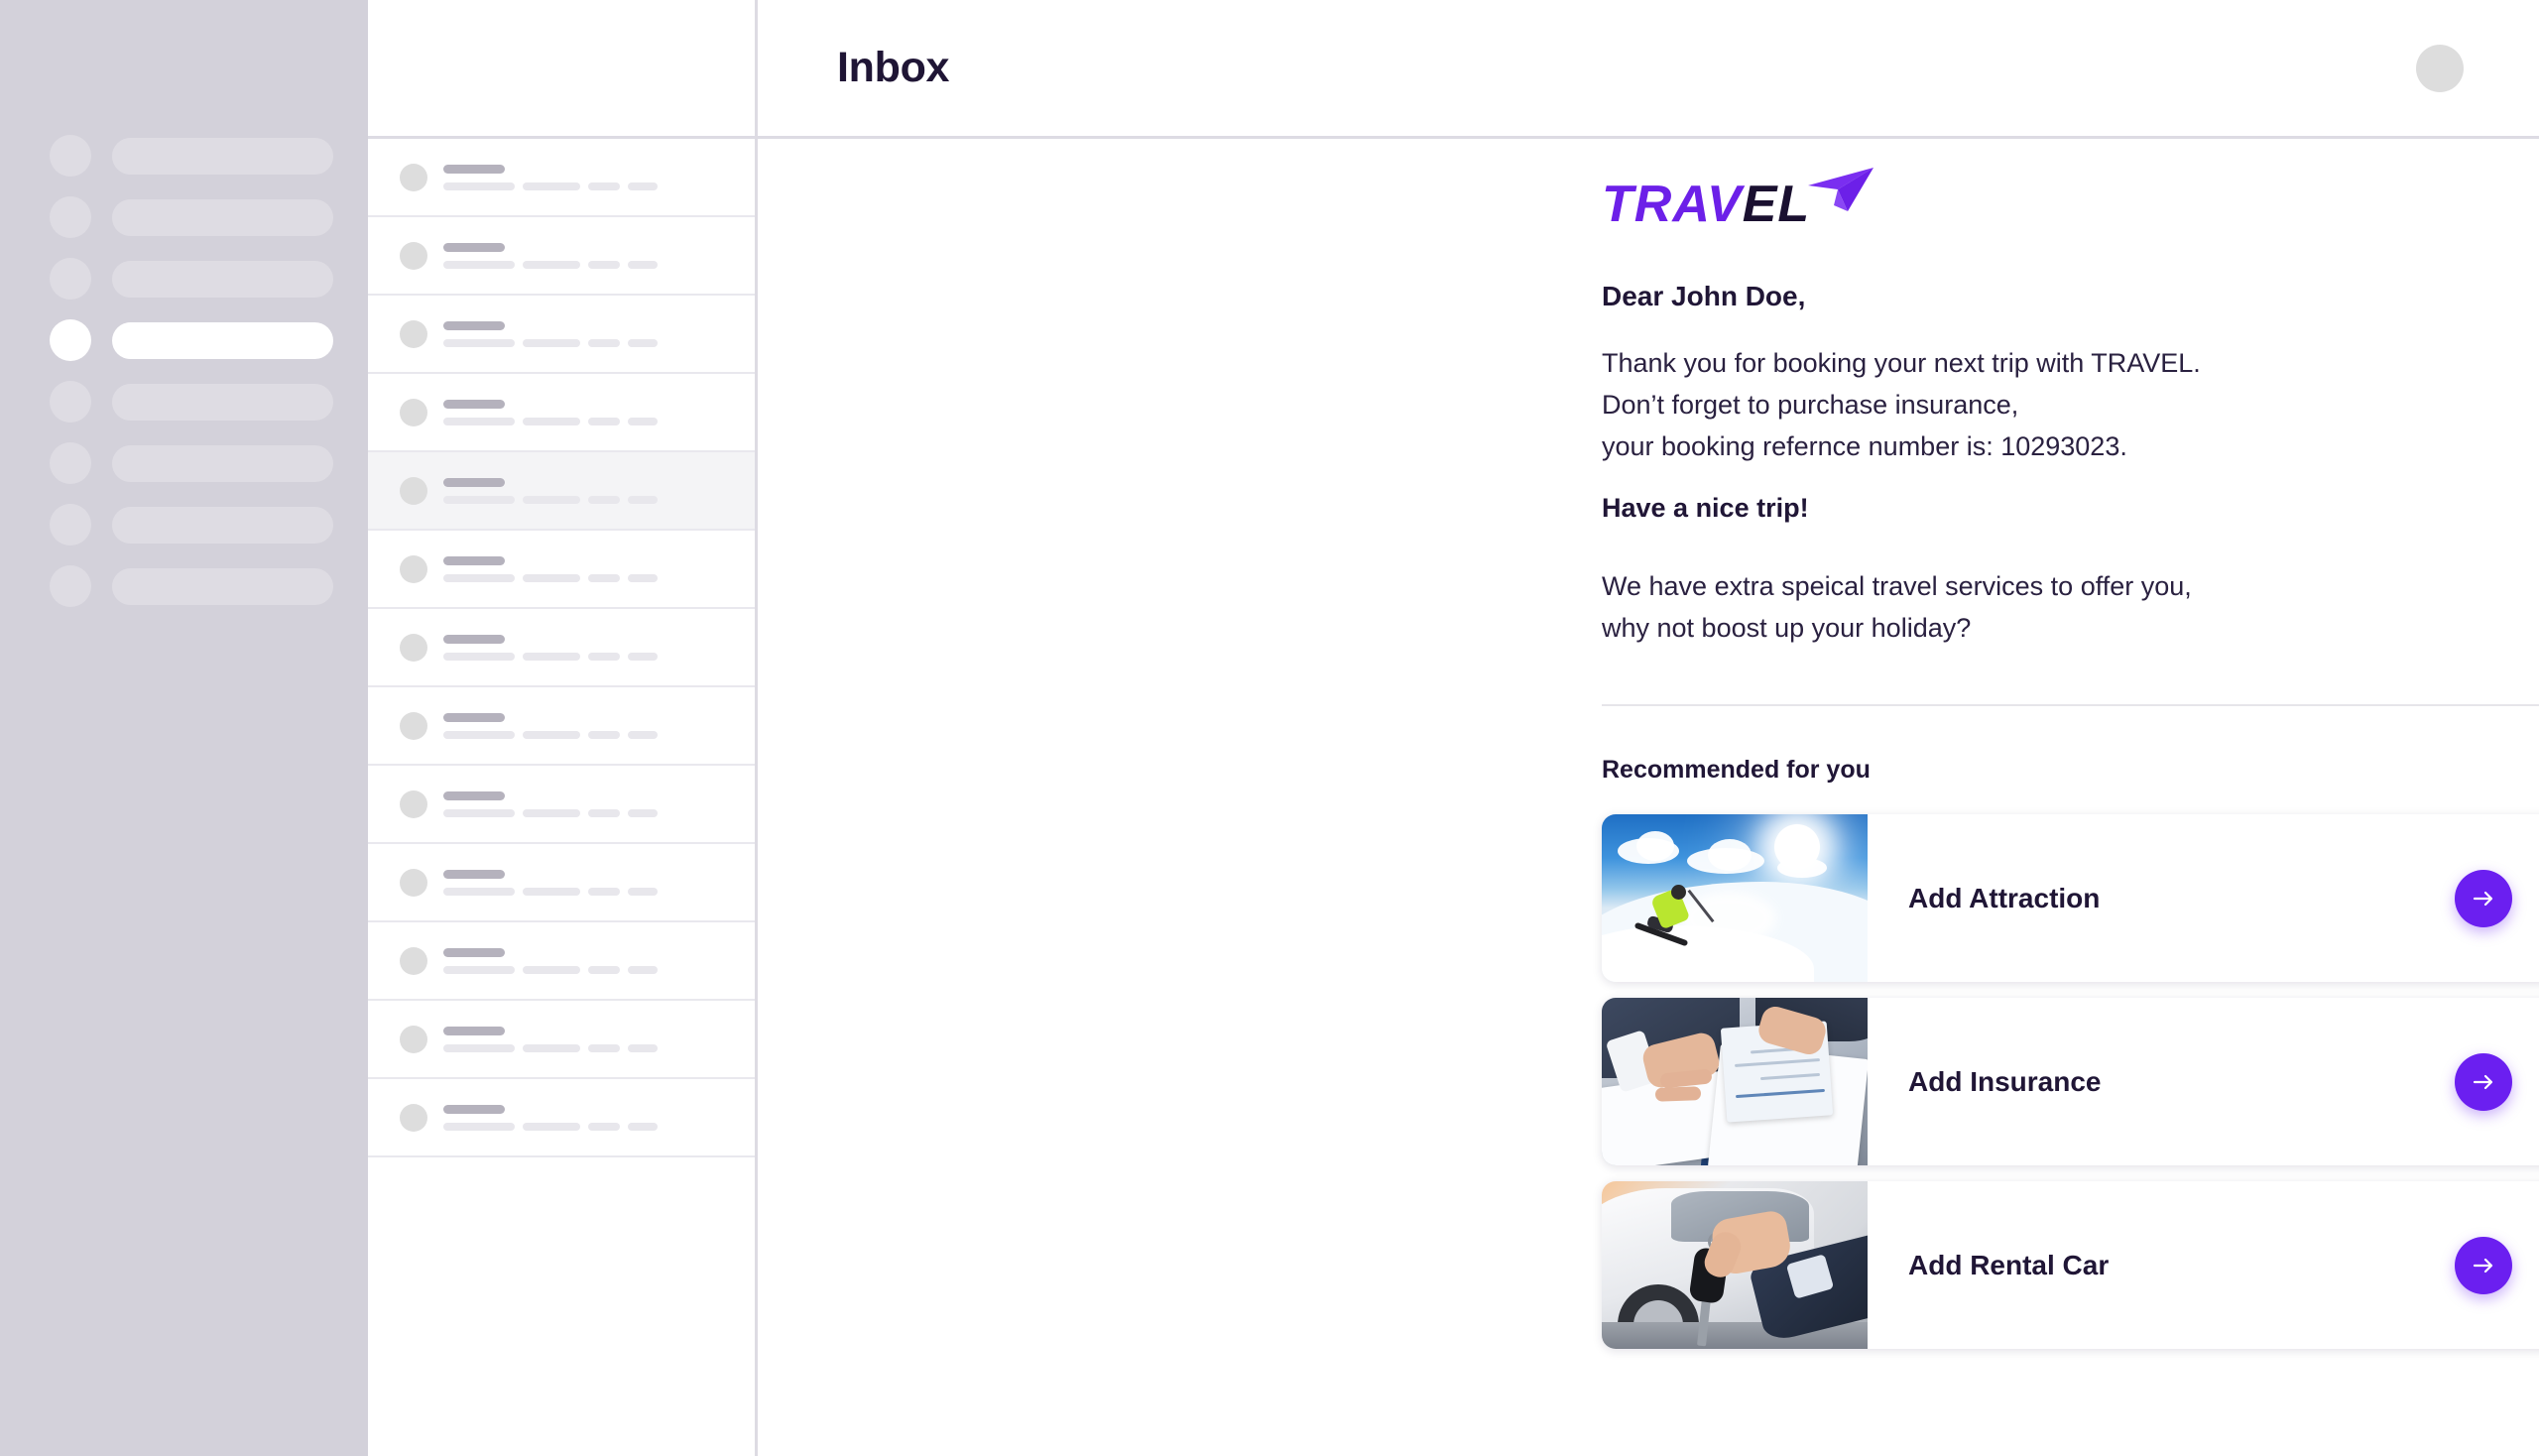 The height and width of the screenshot is (1456, 2539). What do you see at coordinates (1704, 296) in the screenshot?
I see `email-greeting: Dear John Doe,` at bounding box center [1704, 296].